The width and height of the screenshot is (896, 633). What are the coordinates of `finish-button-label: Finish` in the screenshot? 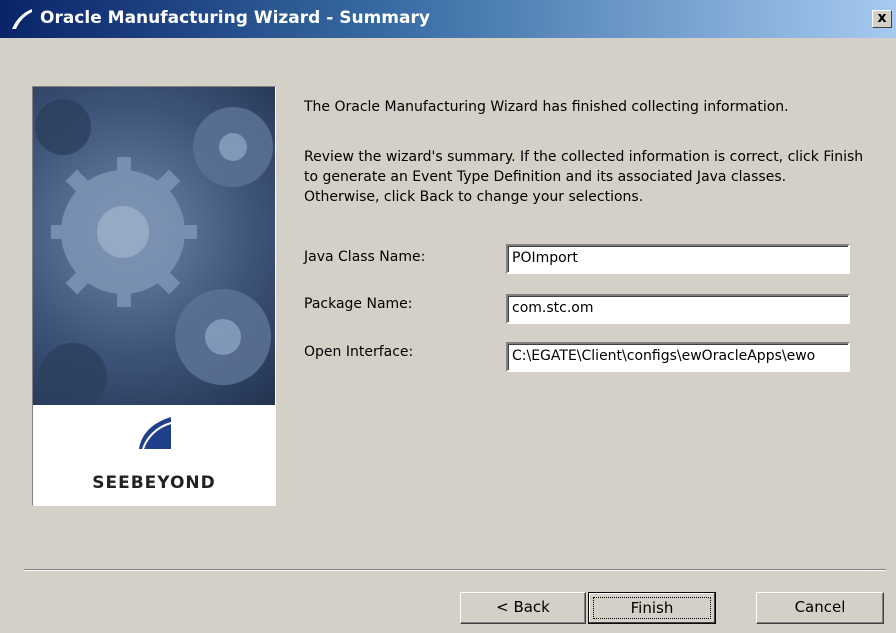 It's located at (652, 608).